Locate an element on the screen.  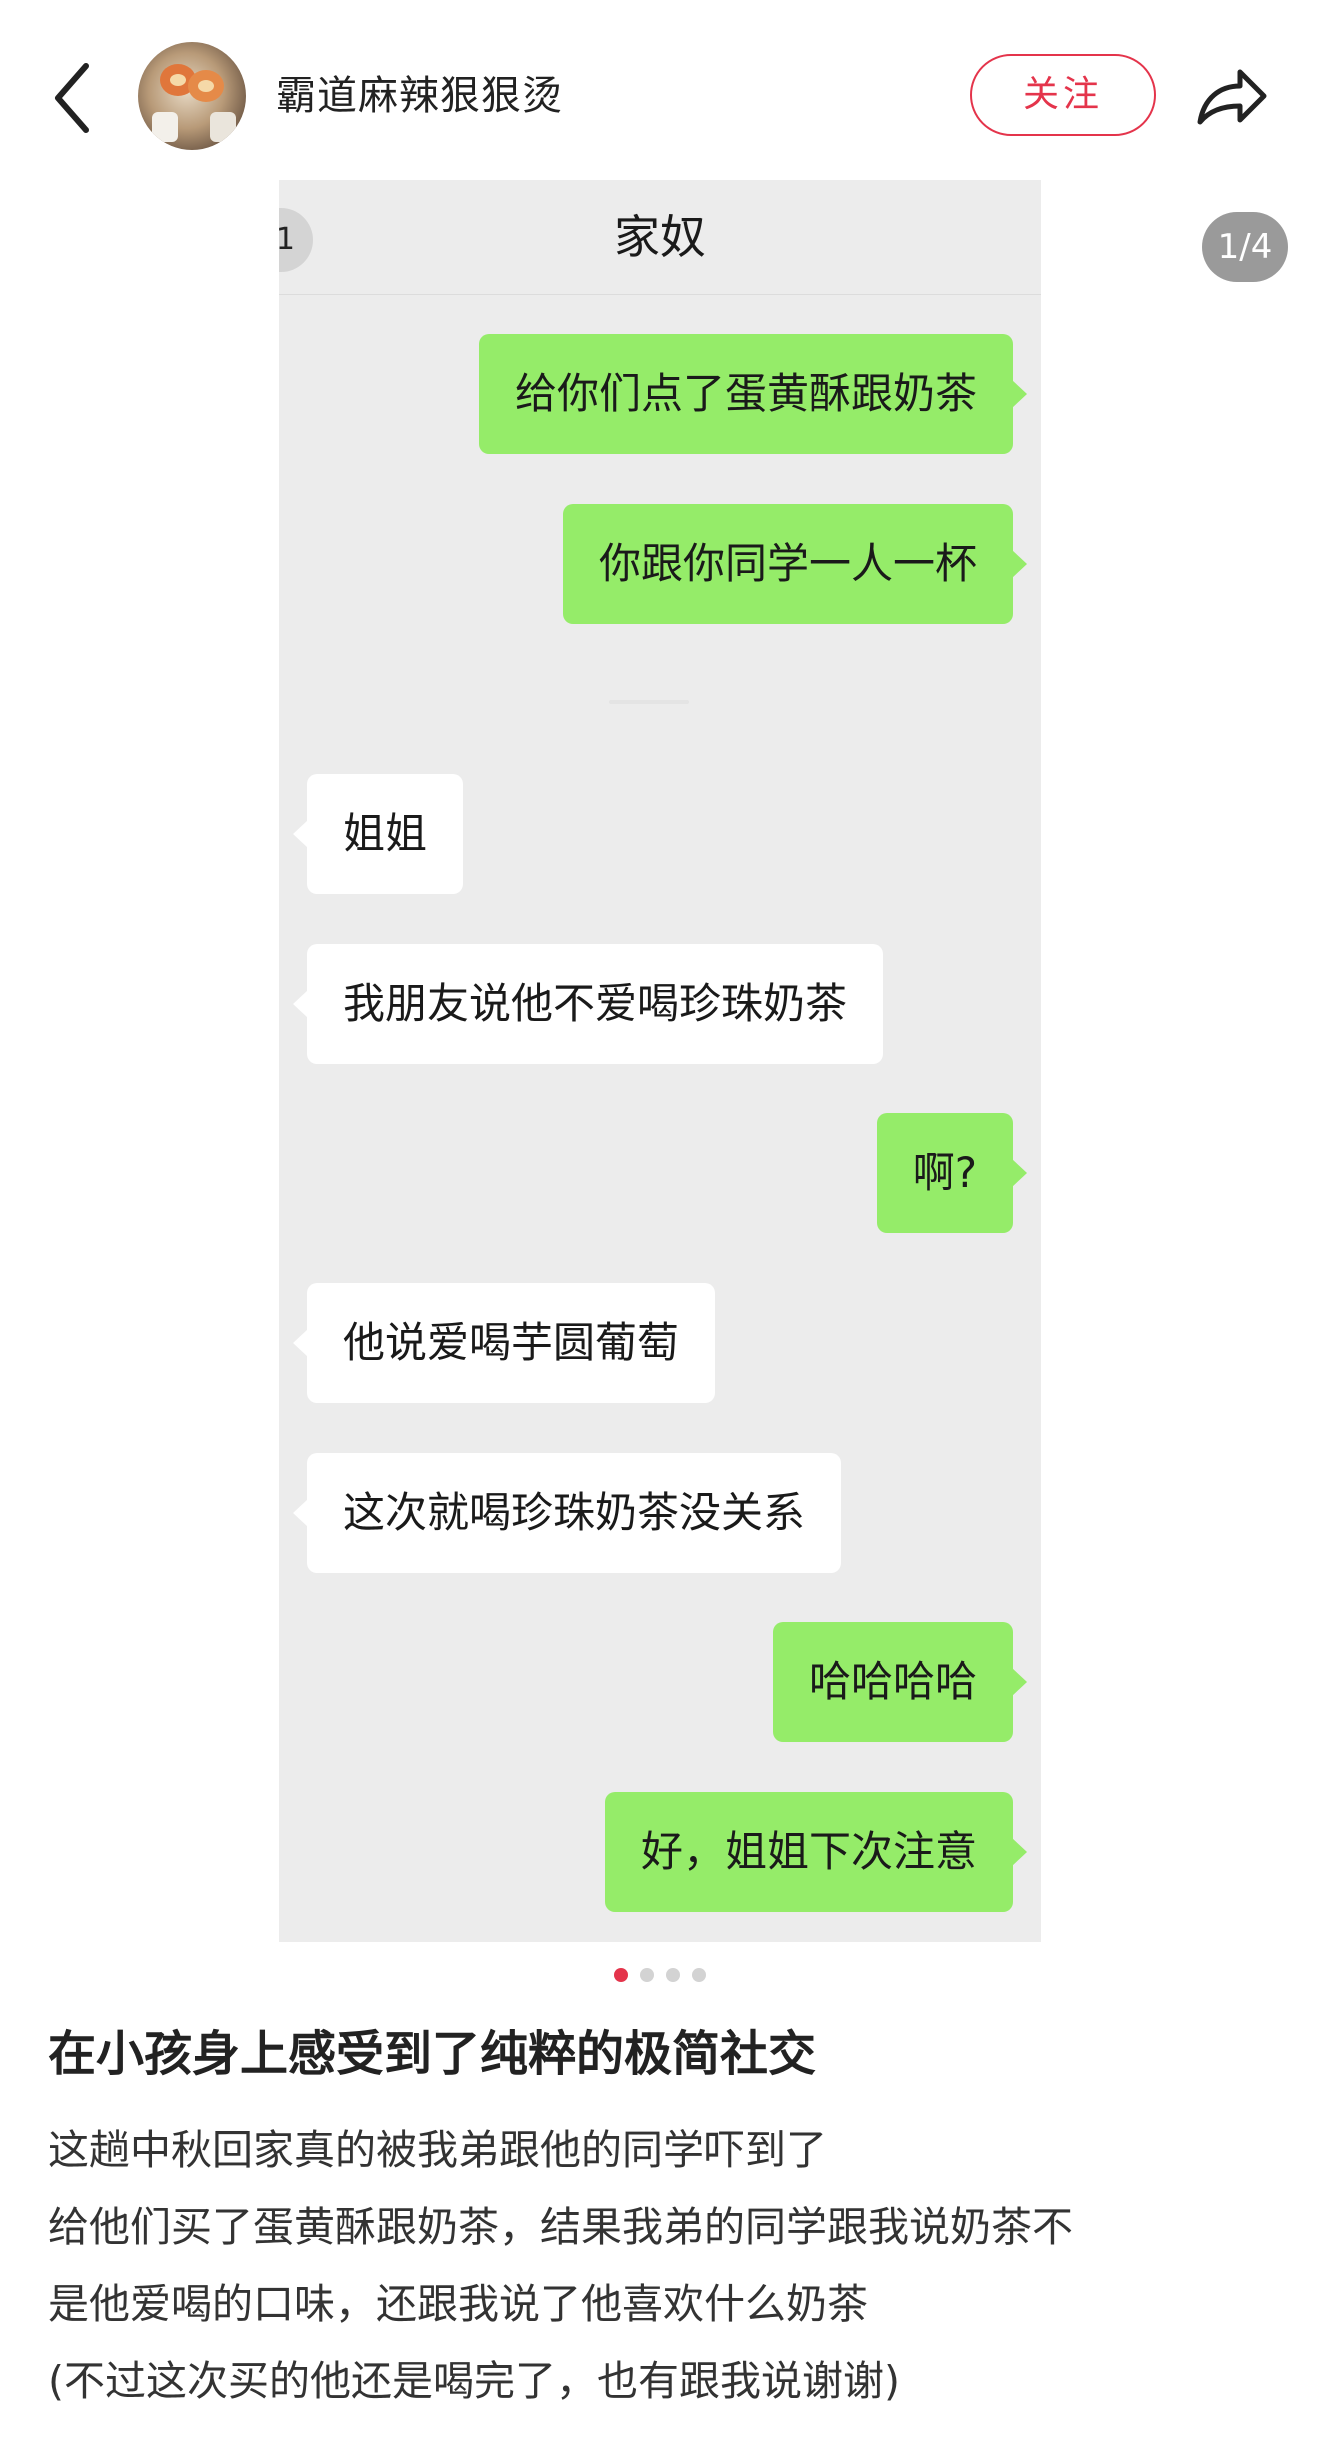
image-counter: 1/4 is located at coordinates (1245, 247).